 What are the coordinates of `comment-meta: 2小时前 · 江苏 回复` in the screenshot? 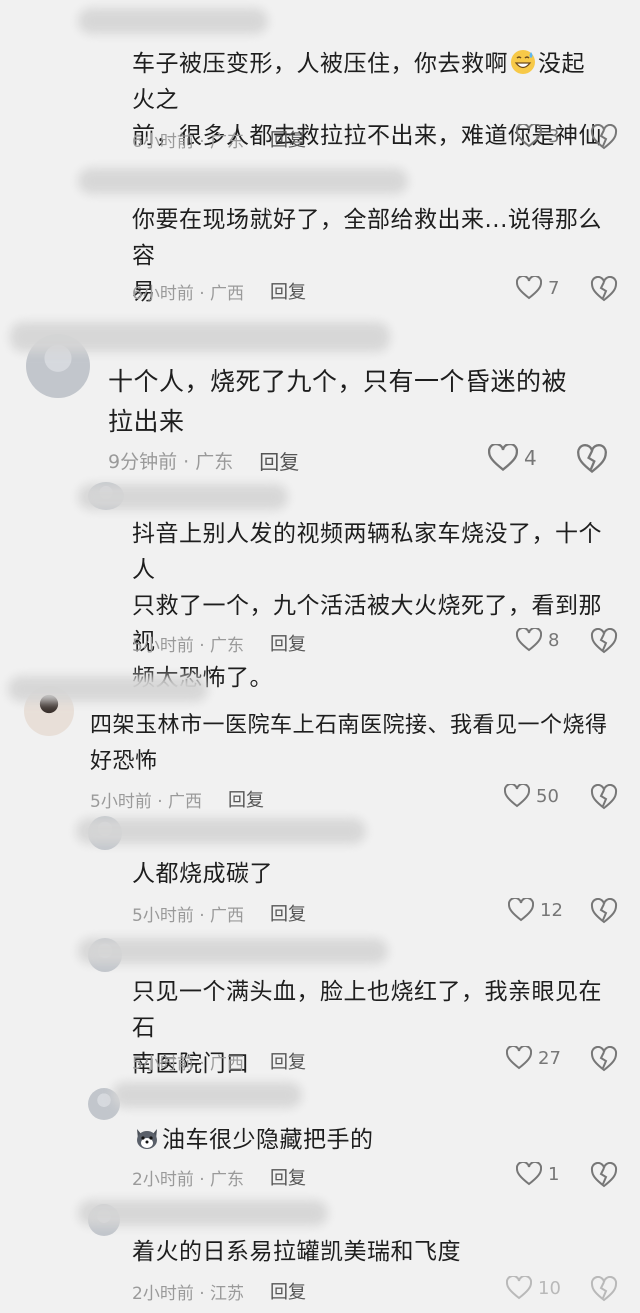 It's located at (219, 1291).